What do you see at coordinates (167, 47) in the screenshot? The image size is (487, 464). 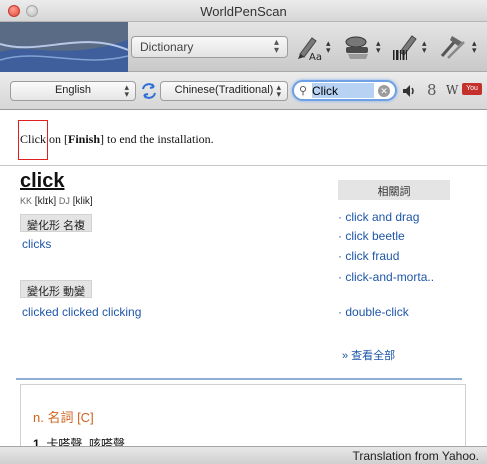 I see `dictionary-select-label: Dictionary` at bounding box center [167, 47].